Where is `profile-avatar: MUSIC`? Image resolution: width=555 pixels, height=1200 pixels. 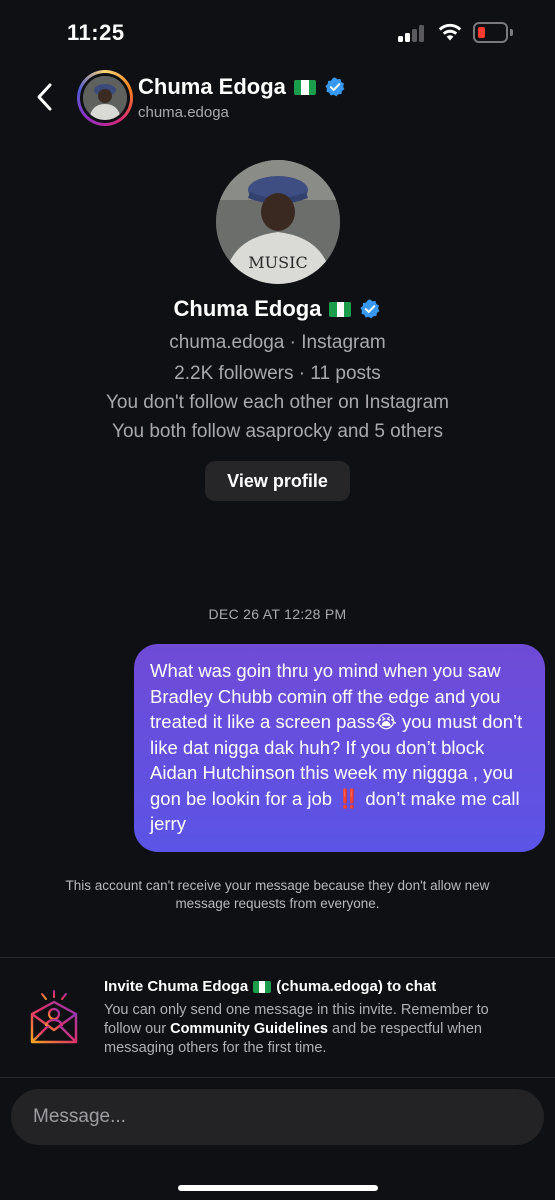 profile-avatar: MUSIC is located at coordinates (278, 222).